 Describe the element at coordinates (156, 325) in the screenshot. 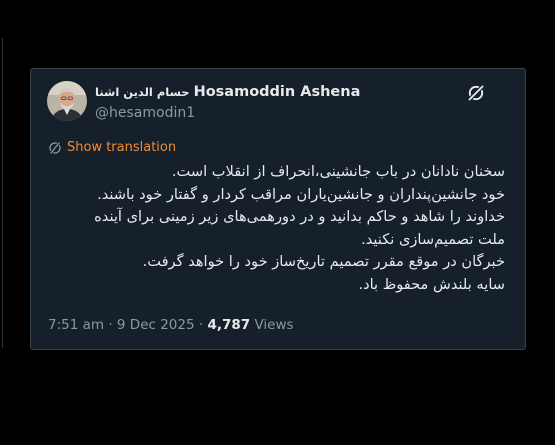

I see `tweet-date: 9 Dec 2025` at that location.